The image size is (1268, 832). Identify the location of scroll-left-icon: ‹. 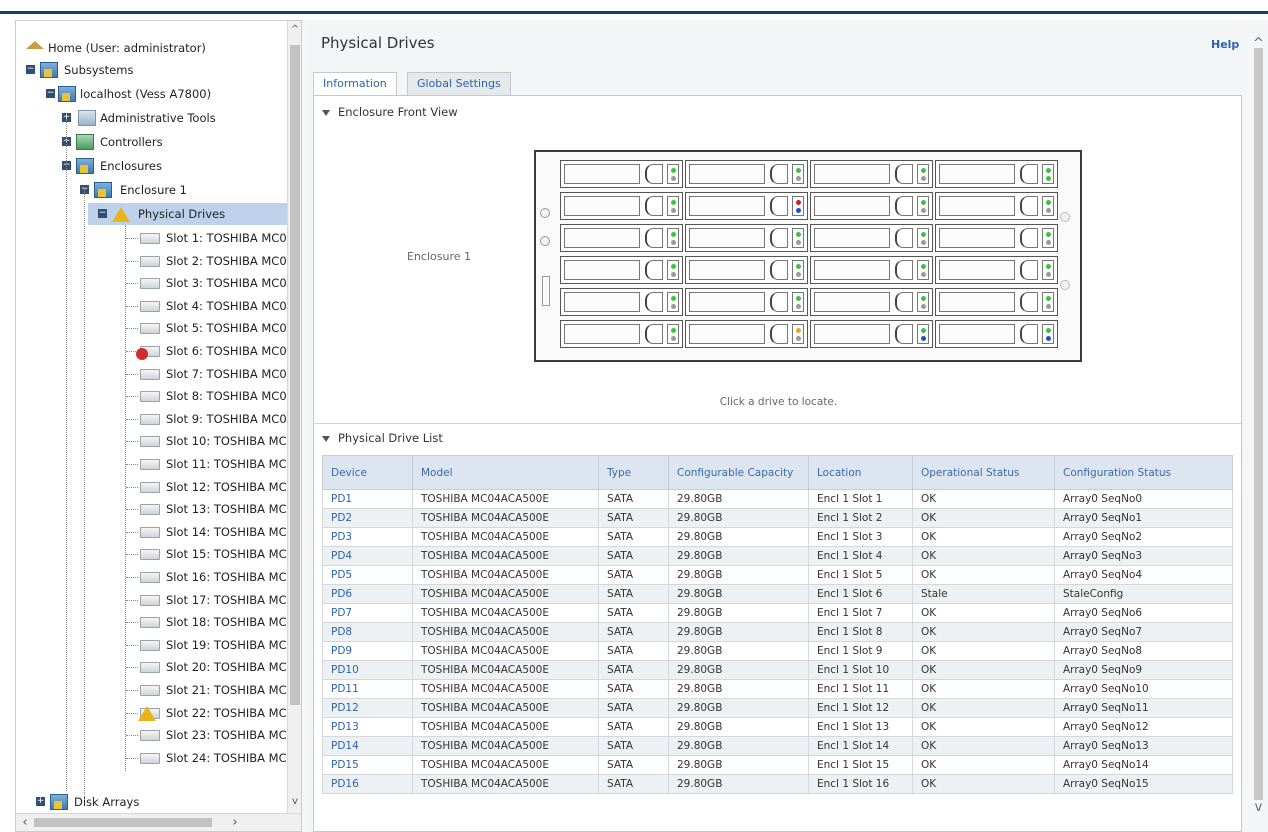
(25, 823).